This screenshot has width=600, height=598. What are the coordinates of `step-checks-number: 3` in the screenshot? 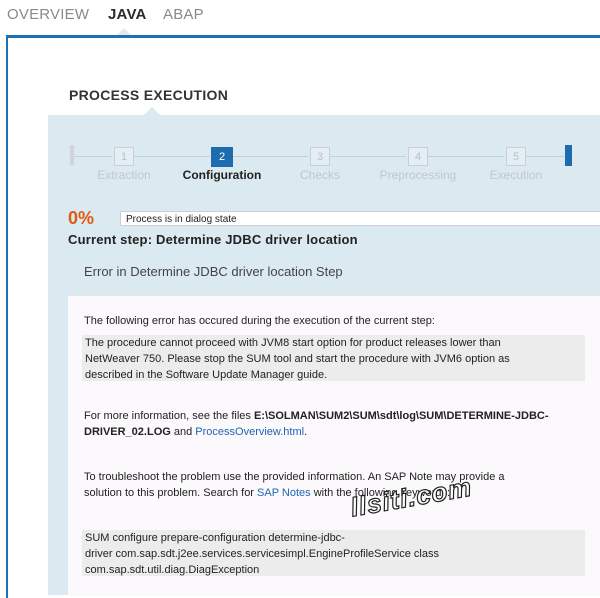 It's located at (320, 156).